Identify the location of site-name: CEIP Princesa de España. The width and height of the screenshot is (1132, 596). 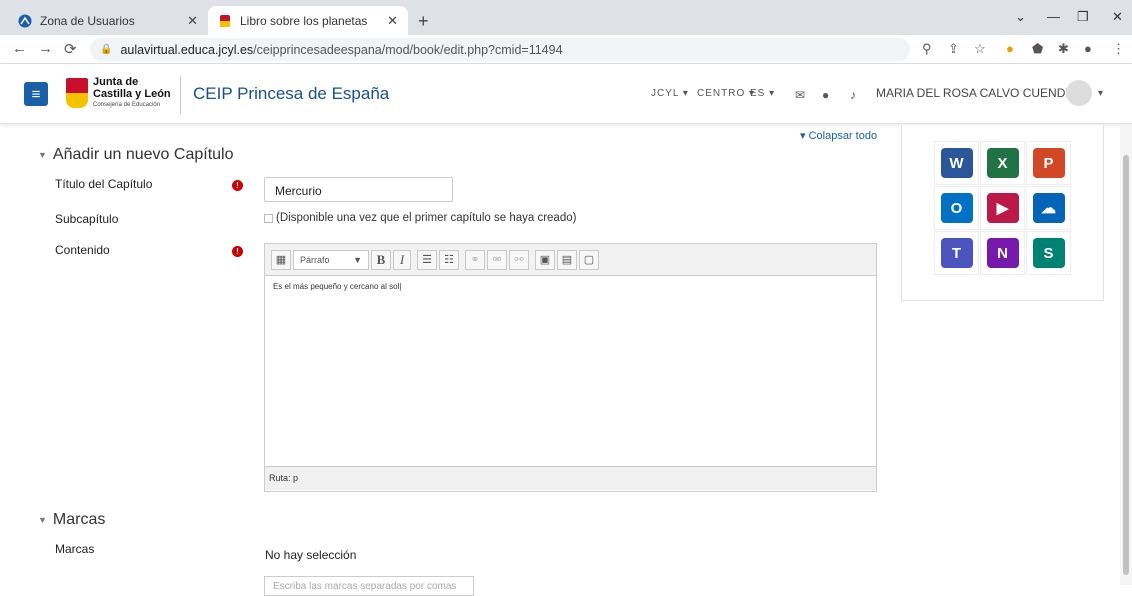
(291, 94).